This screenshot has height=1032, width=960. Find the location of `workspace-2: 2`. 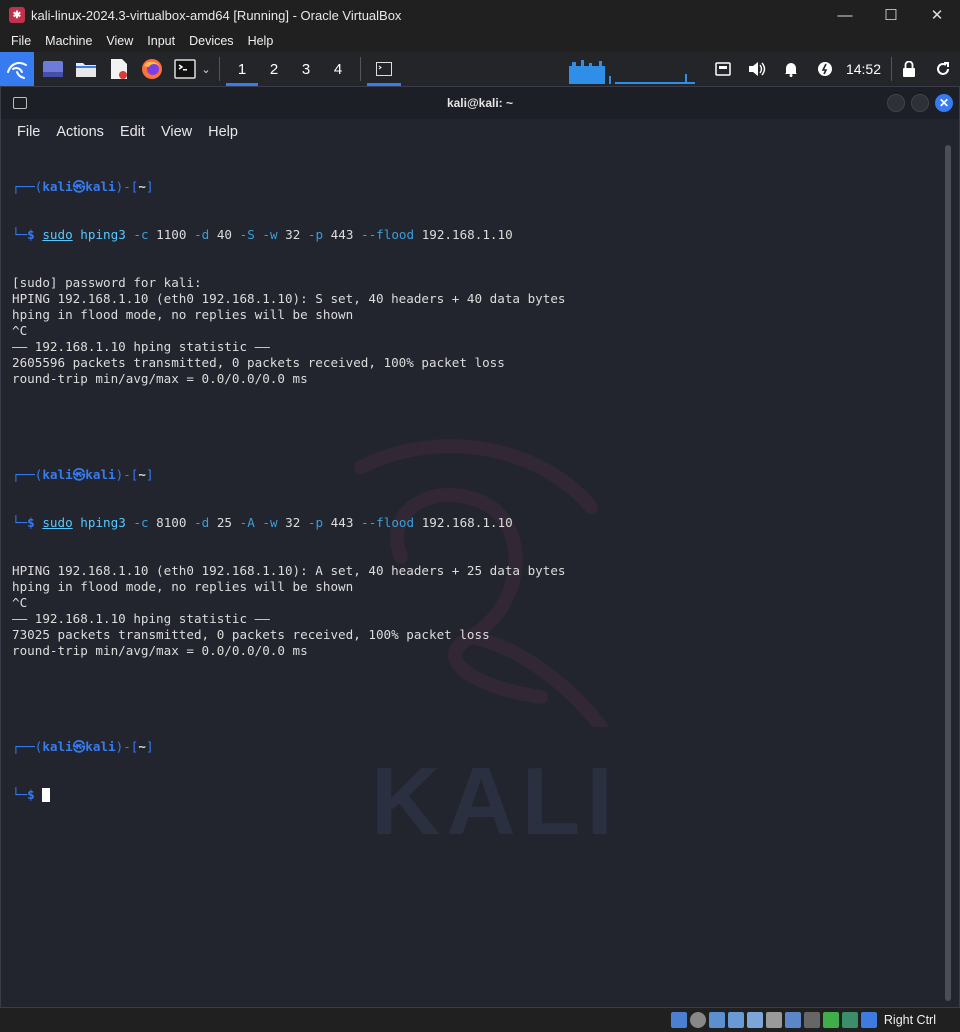

workspace-2: 2 is located at coordinates (274, 69).